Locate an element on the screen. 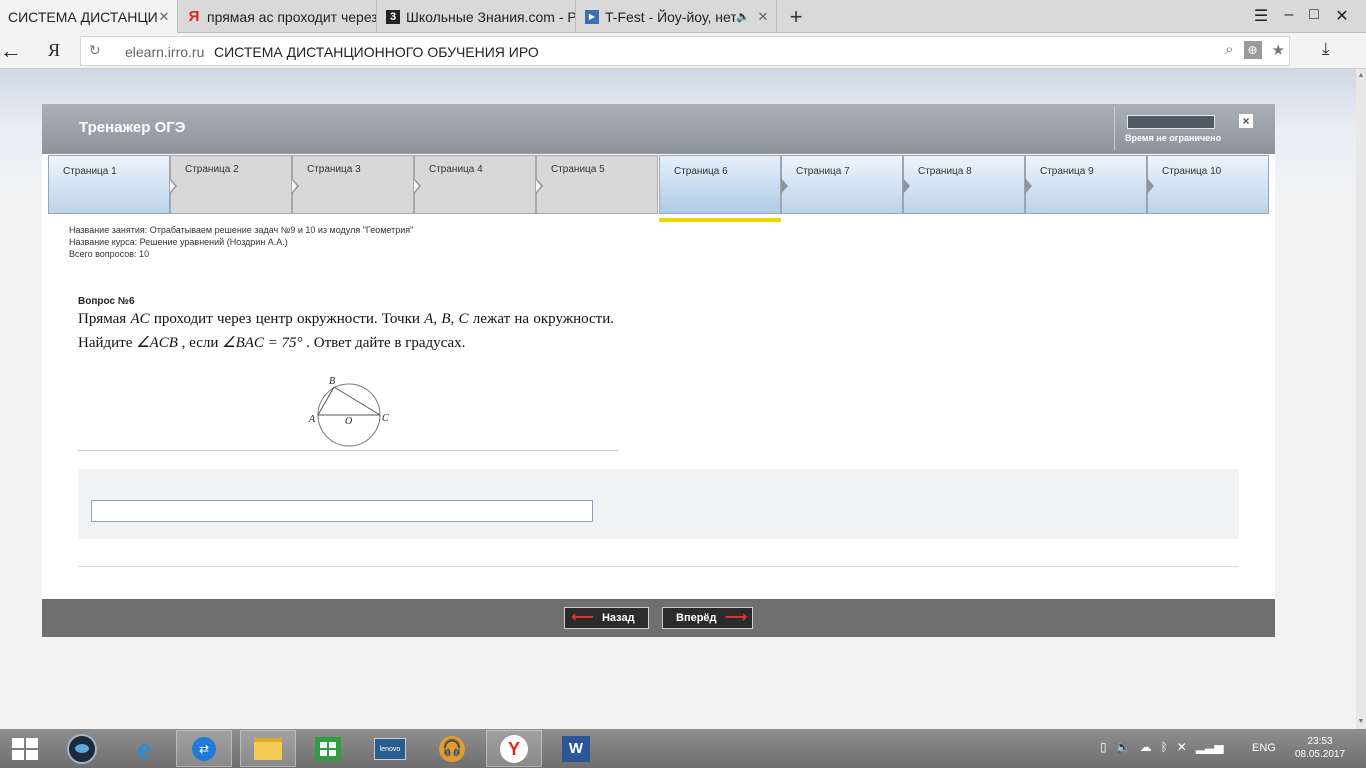  file-explorer-icon is located at coordinates (268, 748).